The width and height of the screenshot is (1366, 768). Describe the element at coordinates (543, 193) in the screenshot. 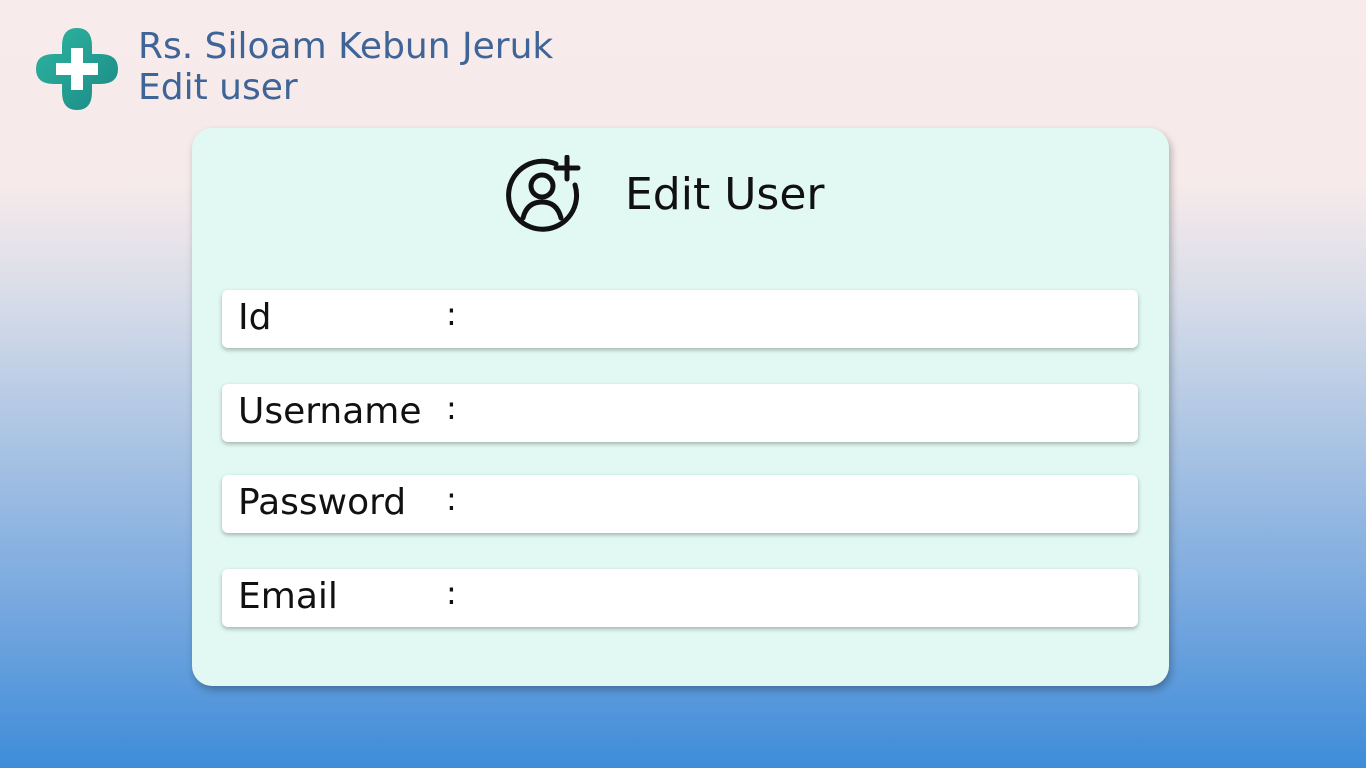

I see `add-user-icon` at that location.